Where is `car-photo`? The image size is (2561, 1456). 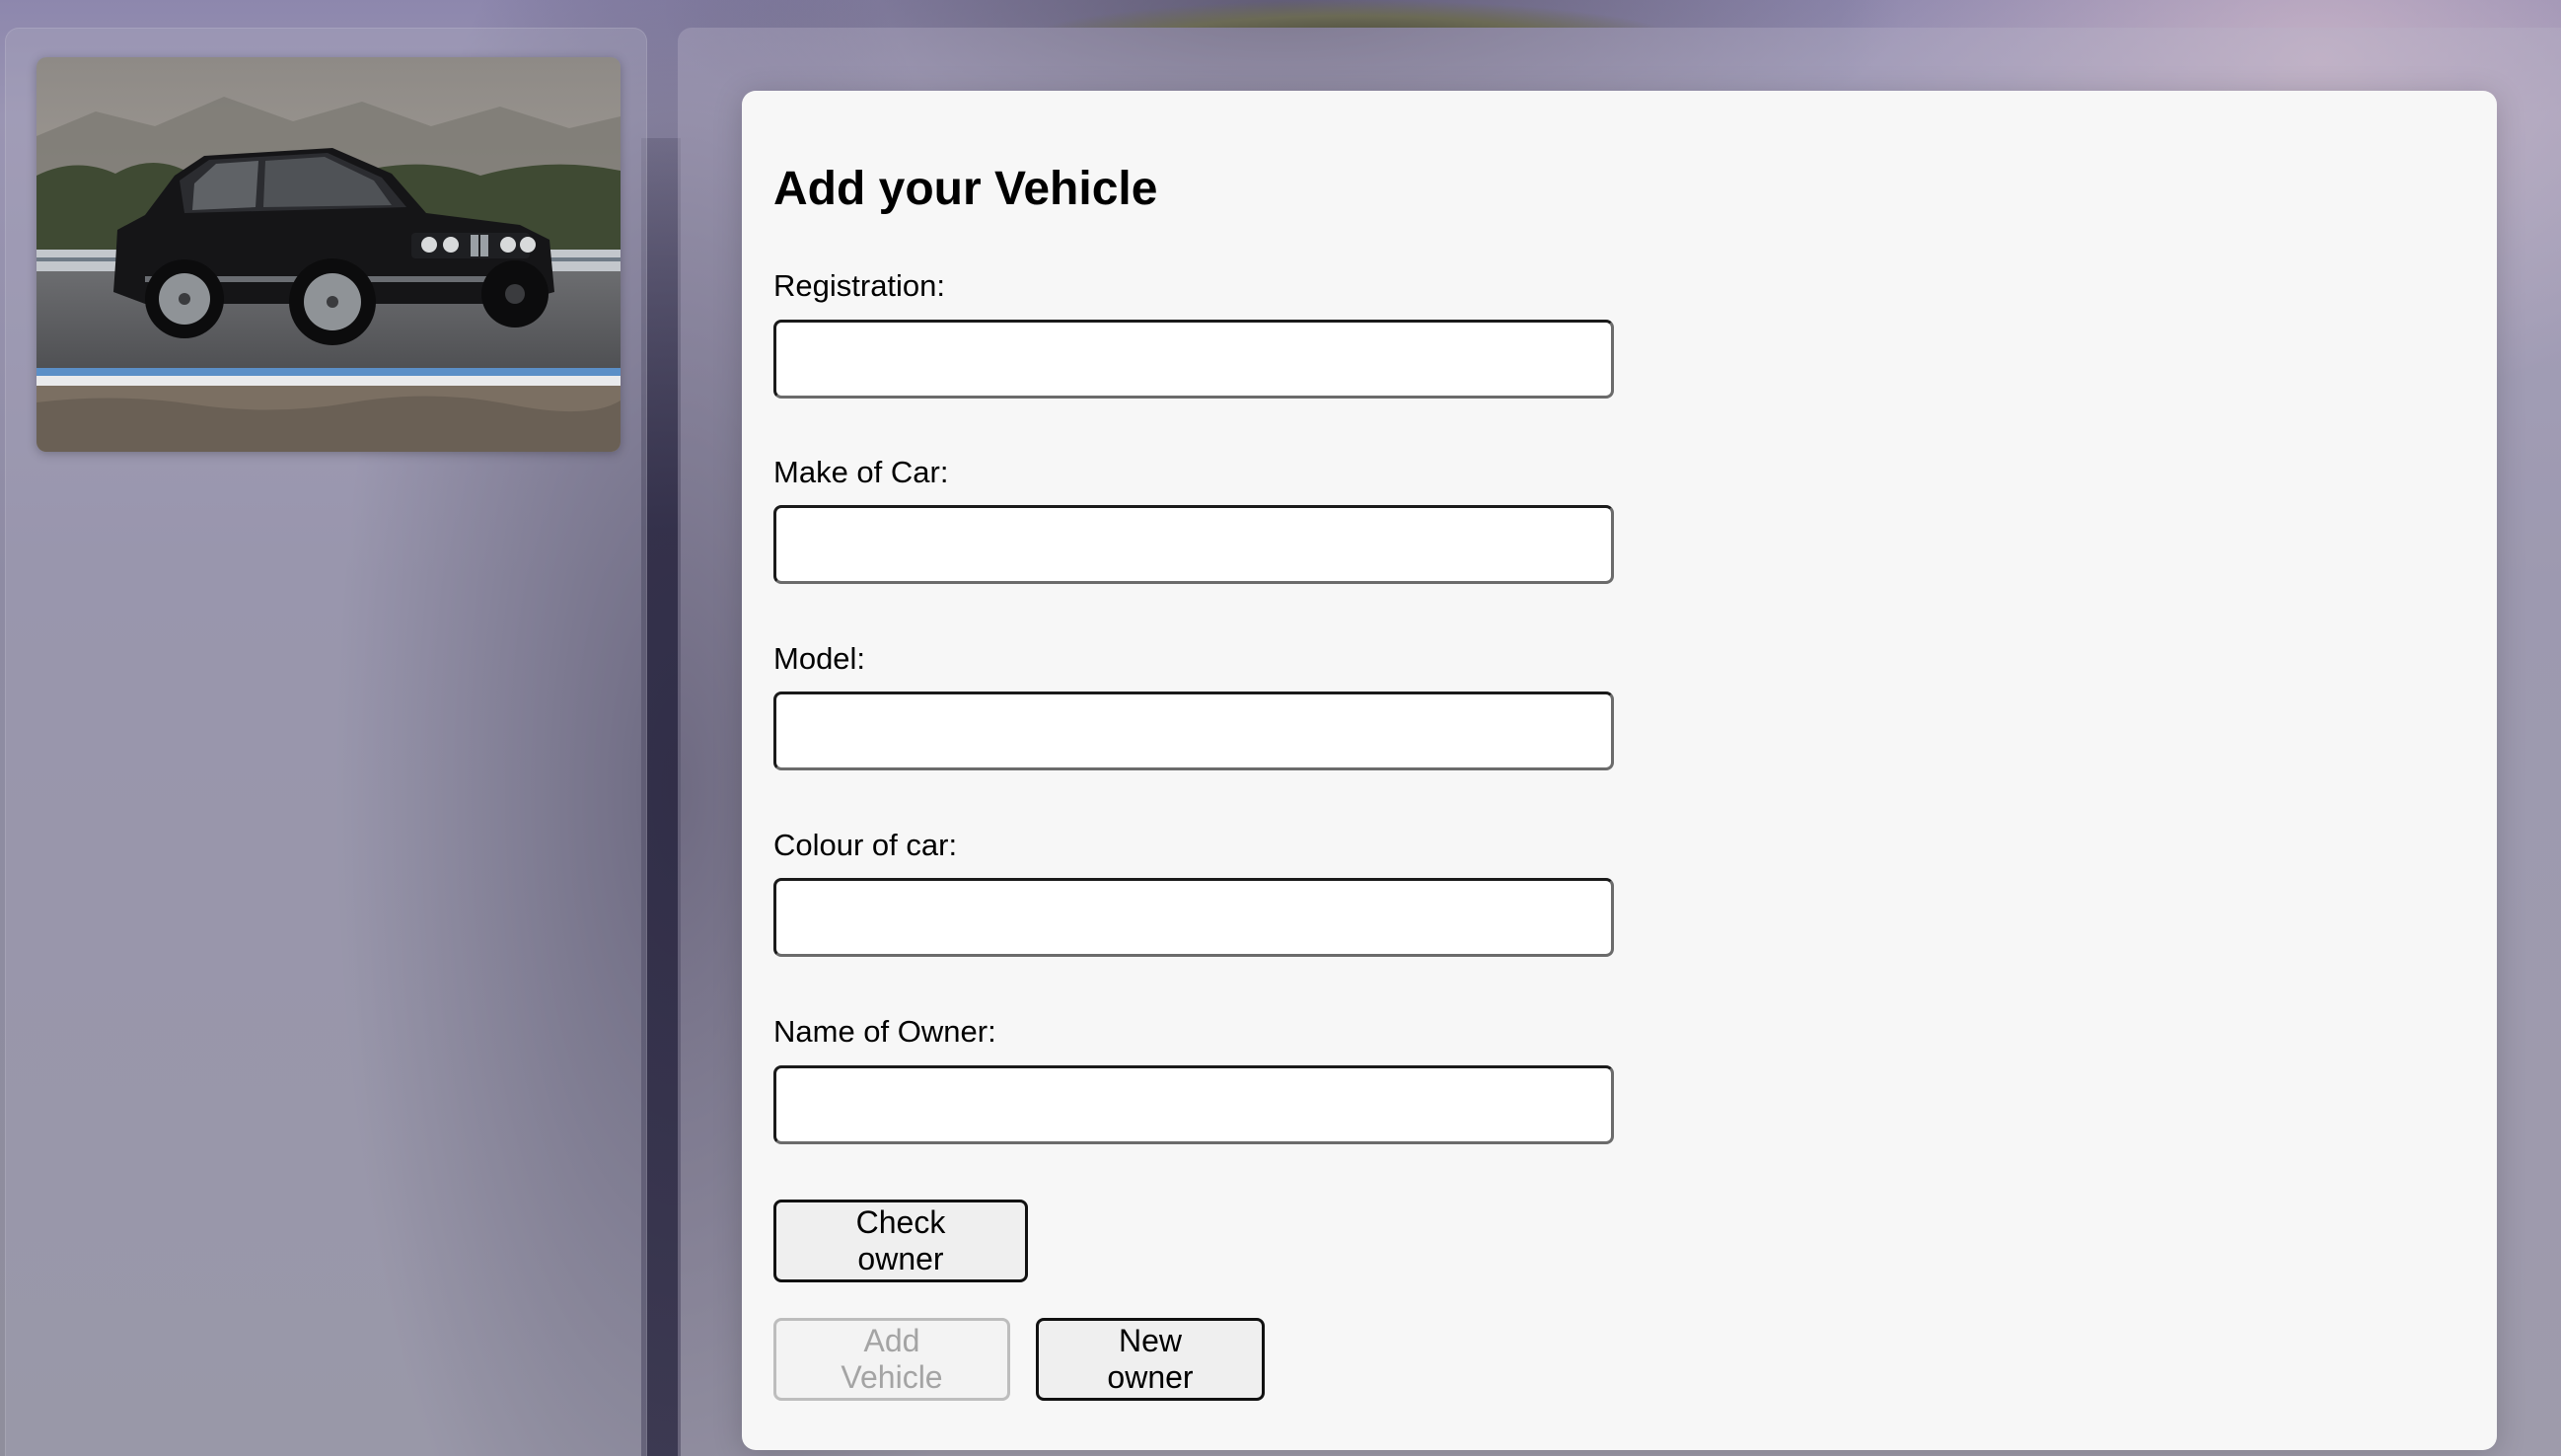
car-photo is located at coordinates (329, 254).